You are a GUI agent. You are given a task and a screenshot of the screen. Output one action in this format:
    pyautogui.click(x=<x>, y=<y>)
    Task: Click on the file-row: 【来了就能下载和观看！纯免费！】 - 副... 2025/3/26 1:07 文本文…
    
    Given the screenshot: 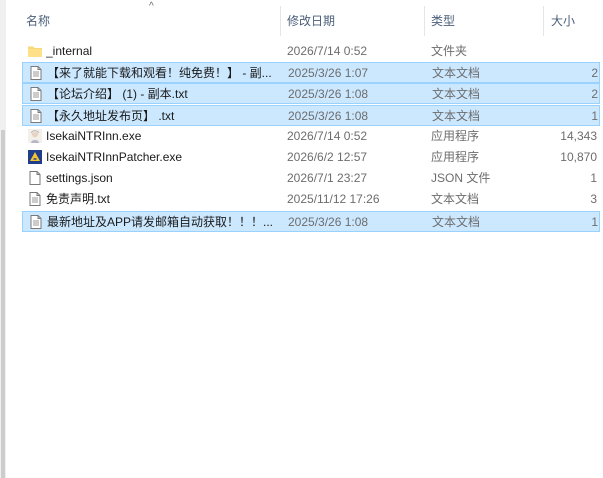 What is the action you would take?
    pyautogui.click(x=311, y=73)
    